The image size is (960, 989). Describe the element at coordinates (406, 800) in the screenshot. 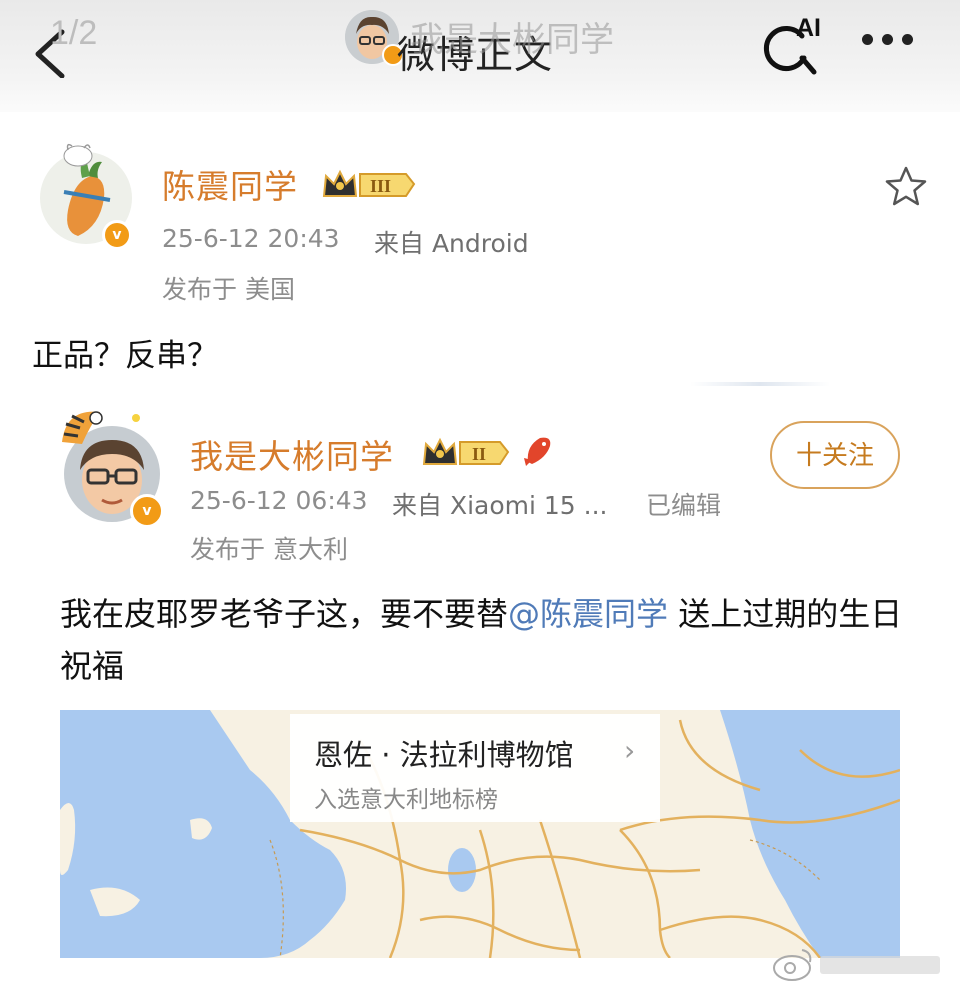

I see `poi-subtitle: 入选意大利地标榜` at that location.